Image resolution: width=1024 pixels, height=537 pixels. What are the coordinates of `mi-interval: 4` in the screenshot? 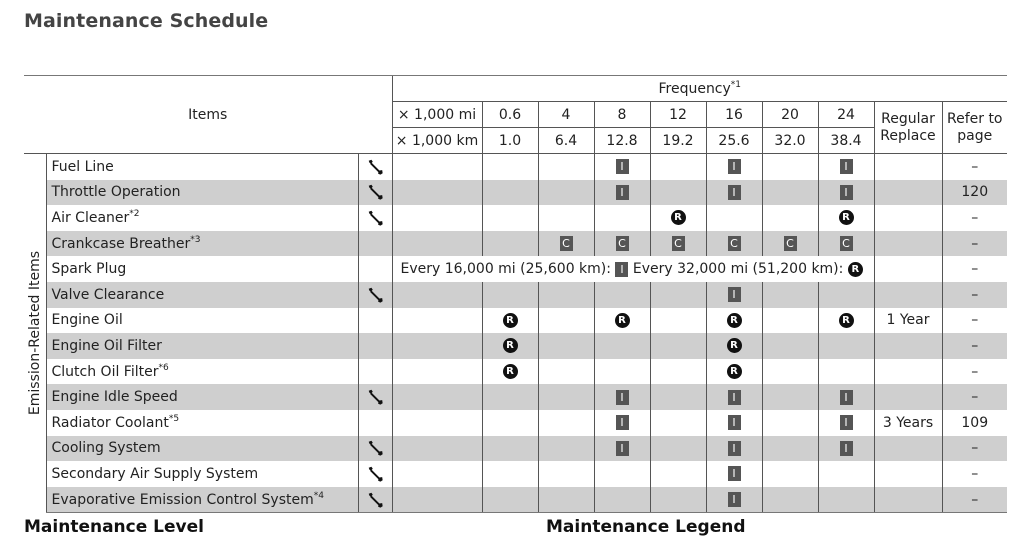 It's located at (565, 114).